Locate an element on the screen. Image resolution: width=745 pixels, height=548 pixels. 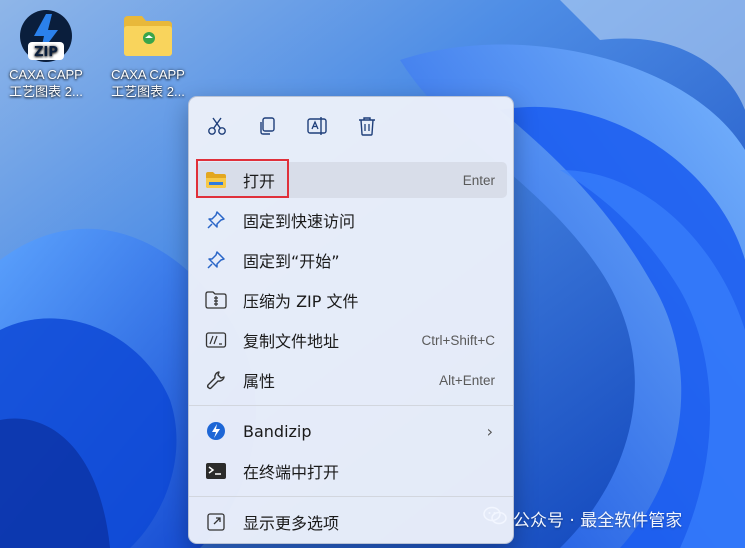
menu-item-pin-quick-access: 固定到快速访问 is located at coordinates (352, 220).